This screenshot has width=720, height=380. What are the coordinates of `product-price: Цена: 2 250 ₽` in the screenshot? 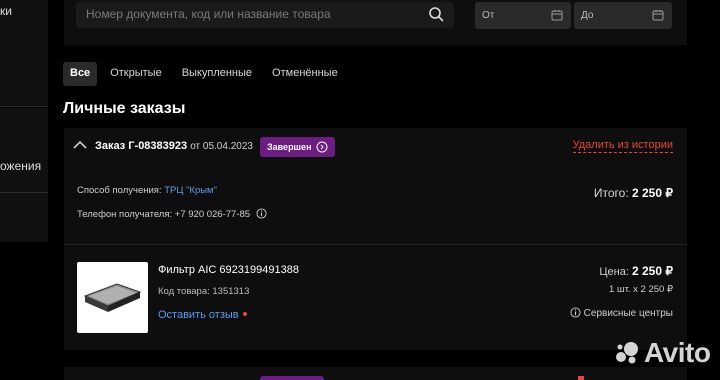 It's located at (636, 271).